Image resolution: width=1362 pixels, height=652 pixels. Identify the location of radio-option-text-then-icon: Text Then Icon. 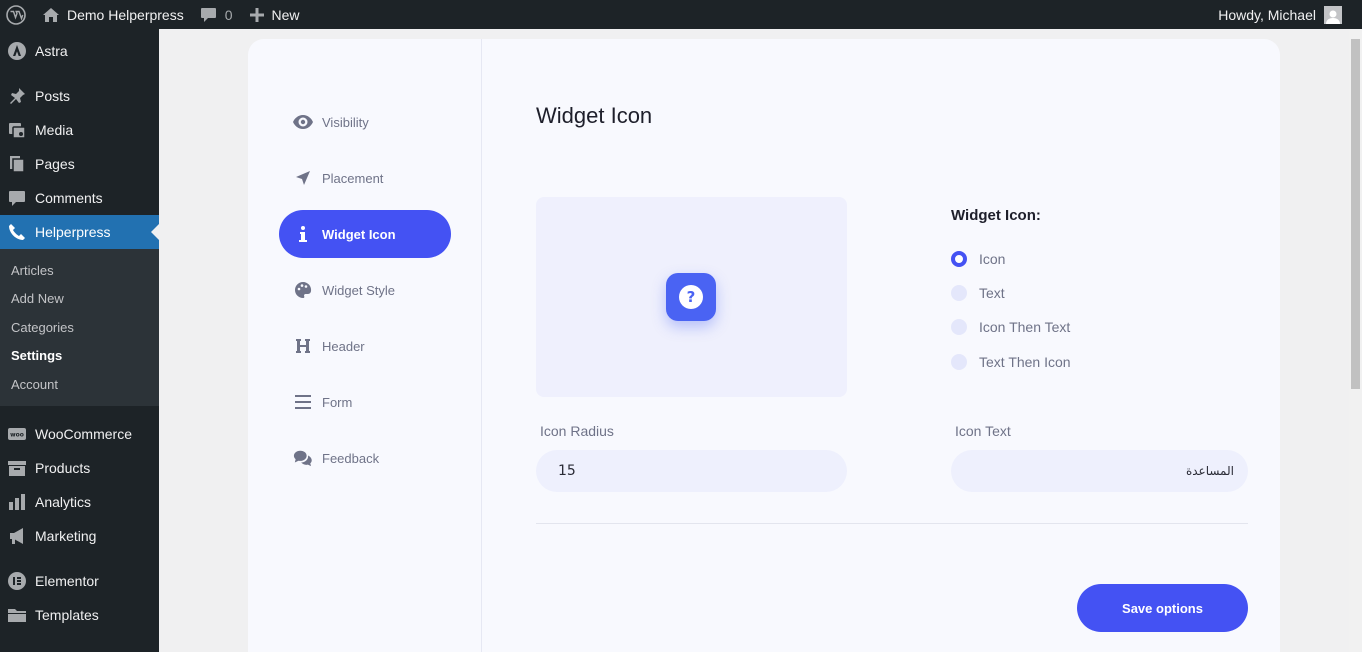
(1011, 362).